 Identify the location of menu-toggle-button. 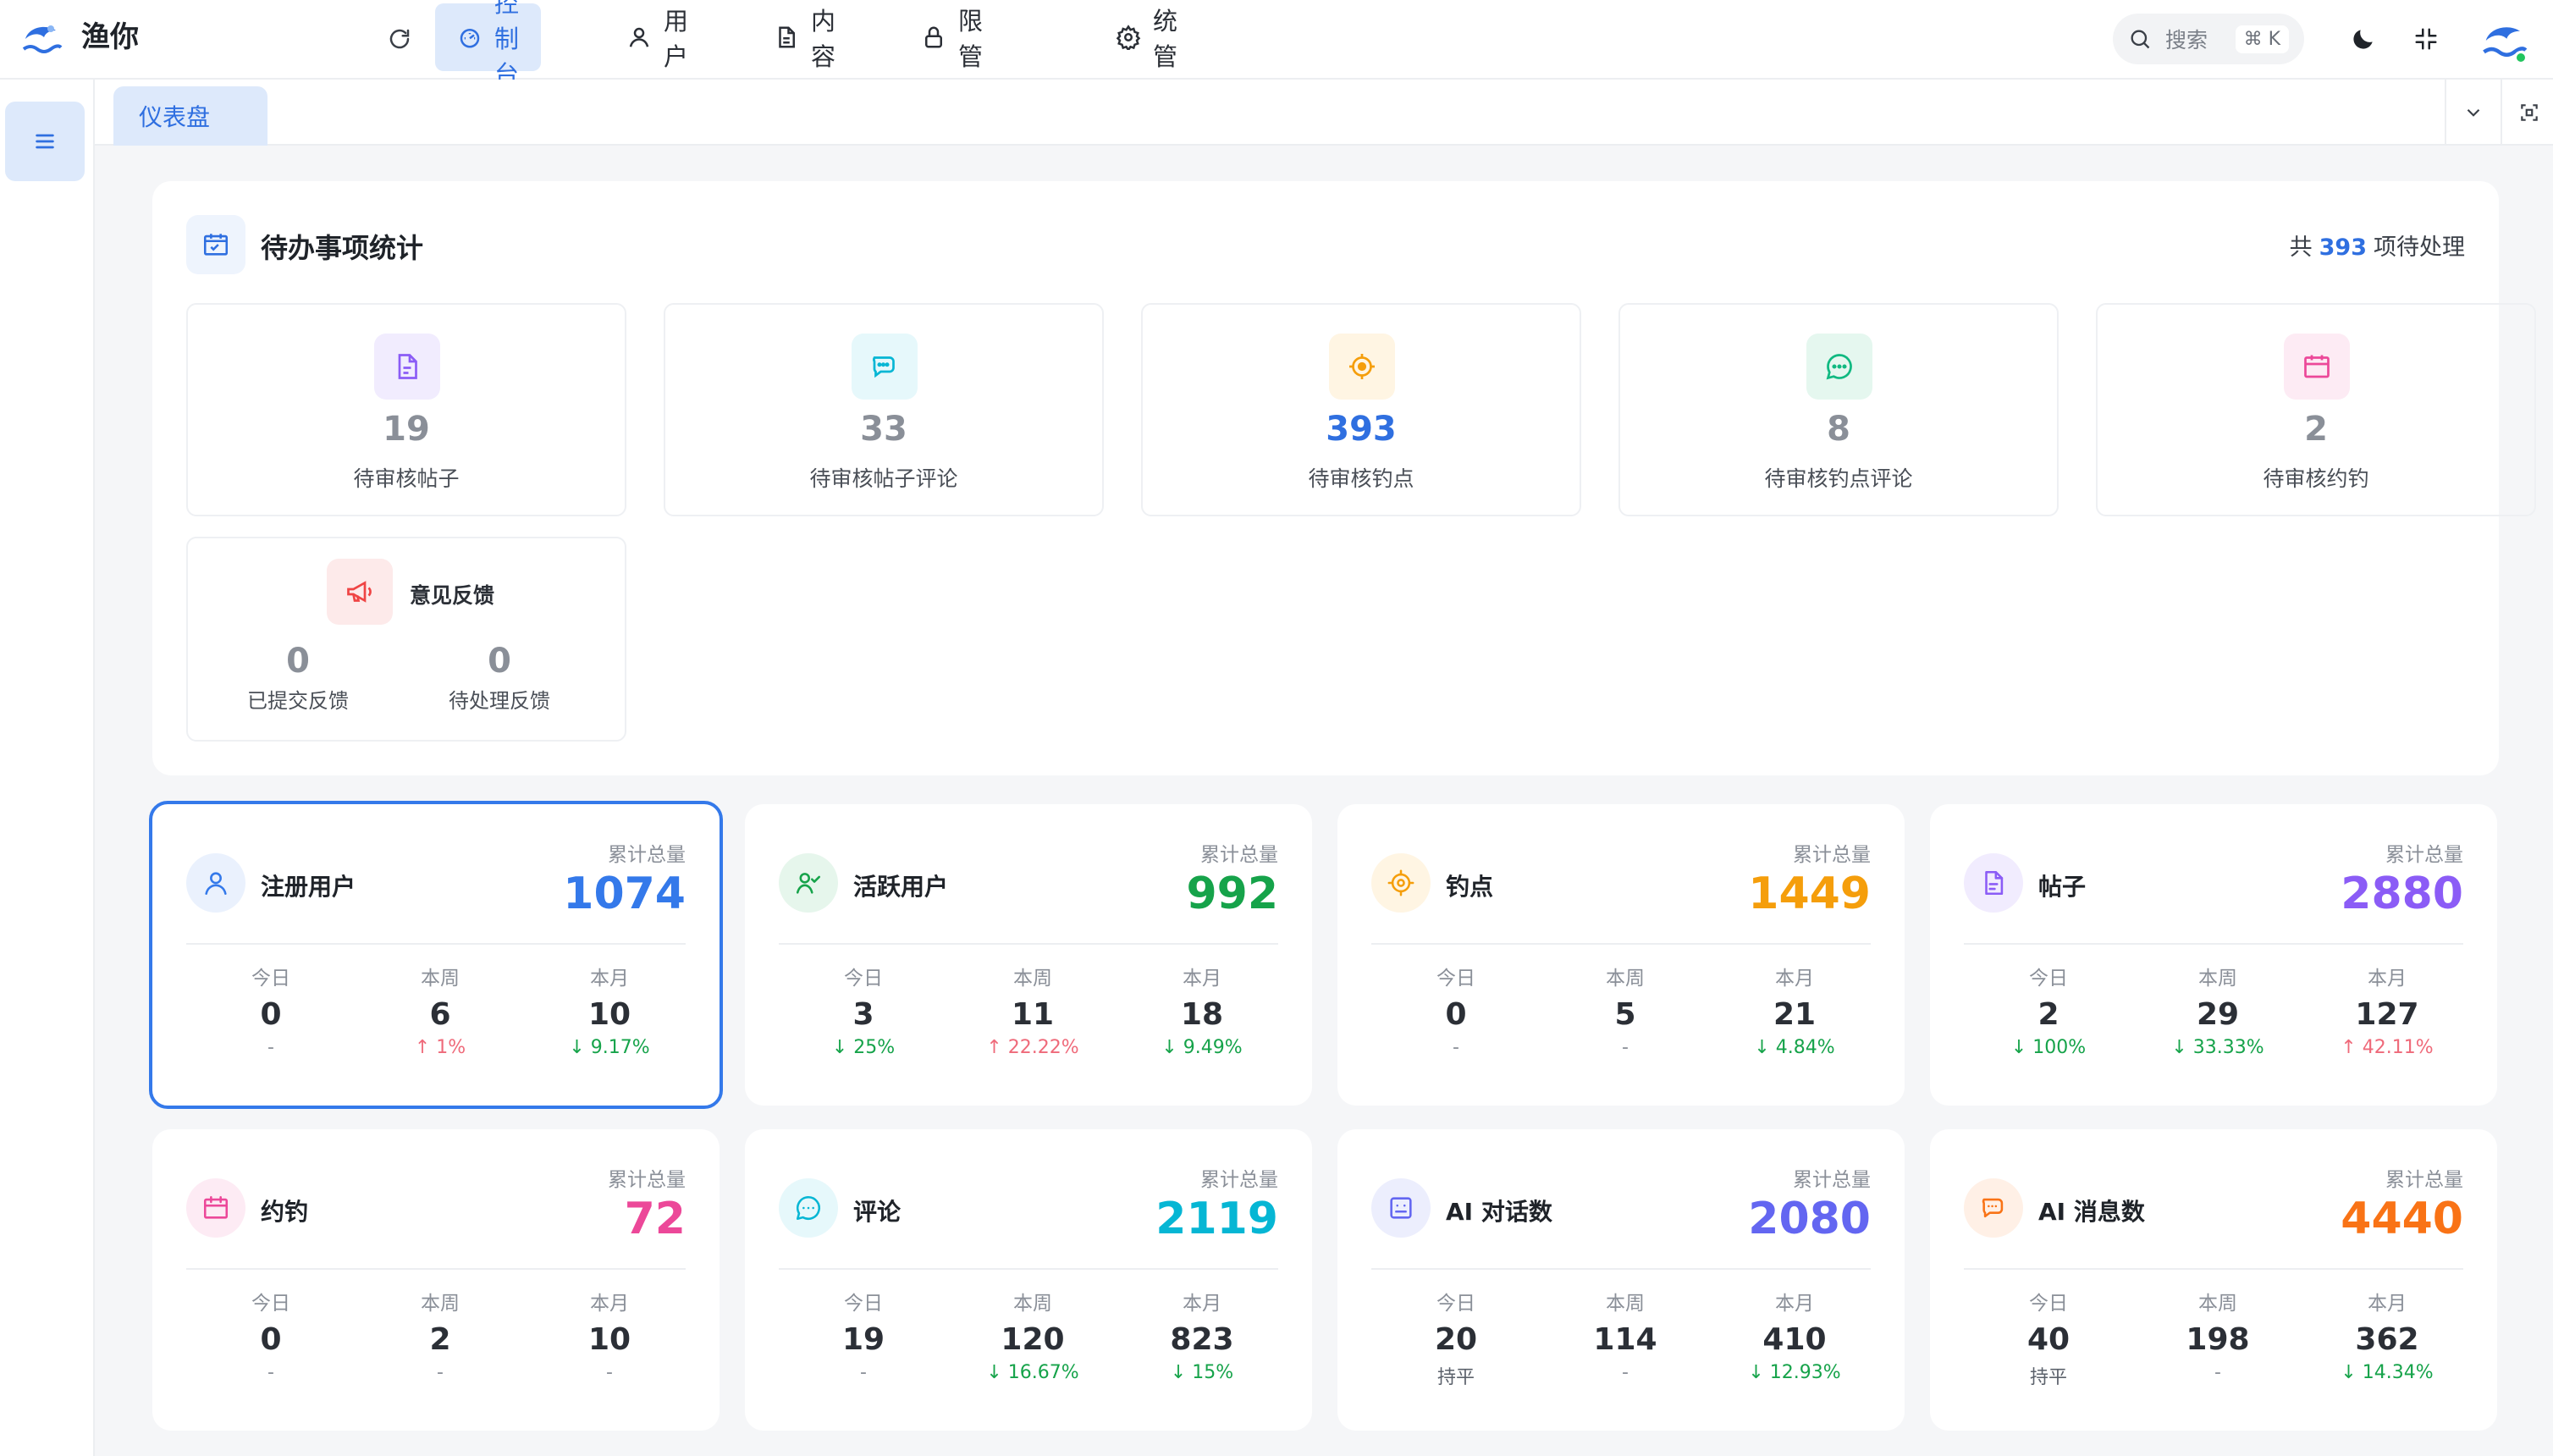
(45, 141).